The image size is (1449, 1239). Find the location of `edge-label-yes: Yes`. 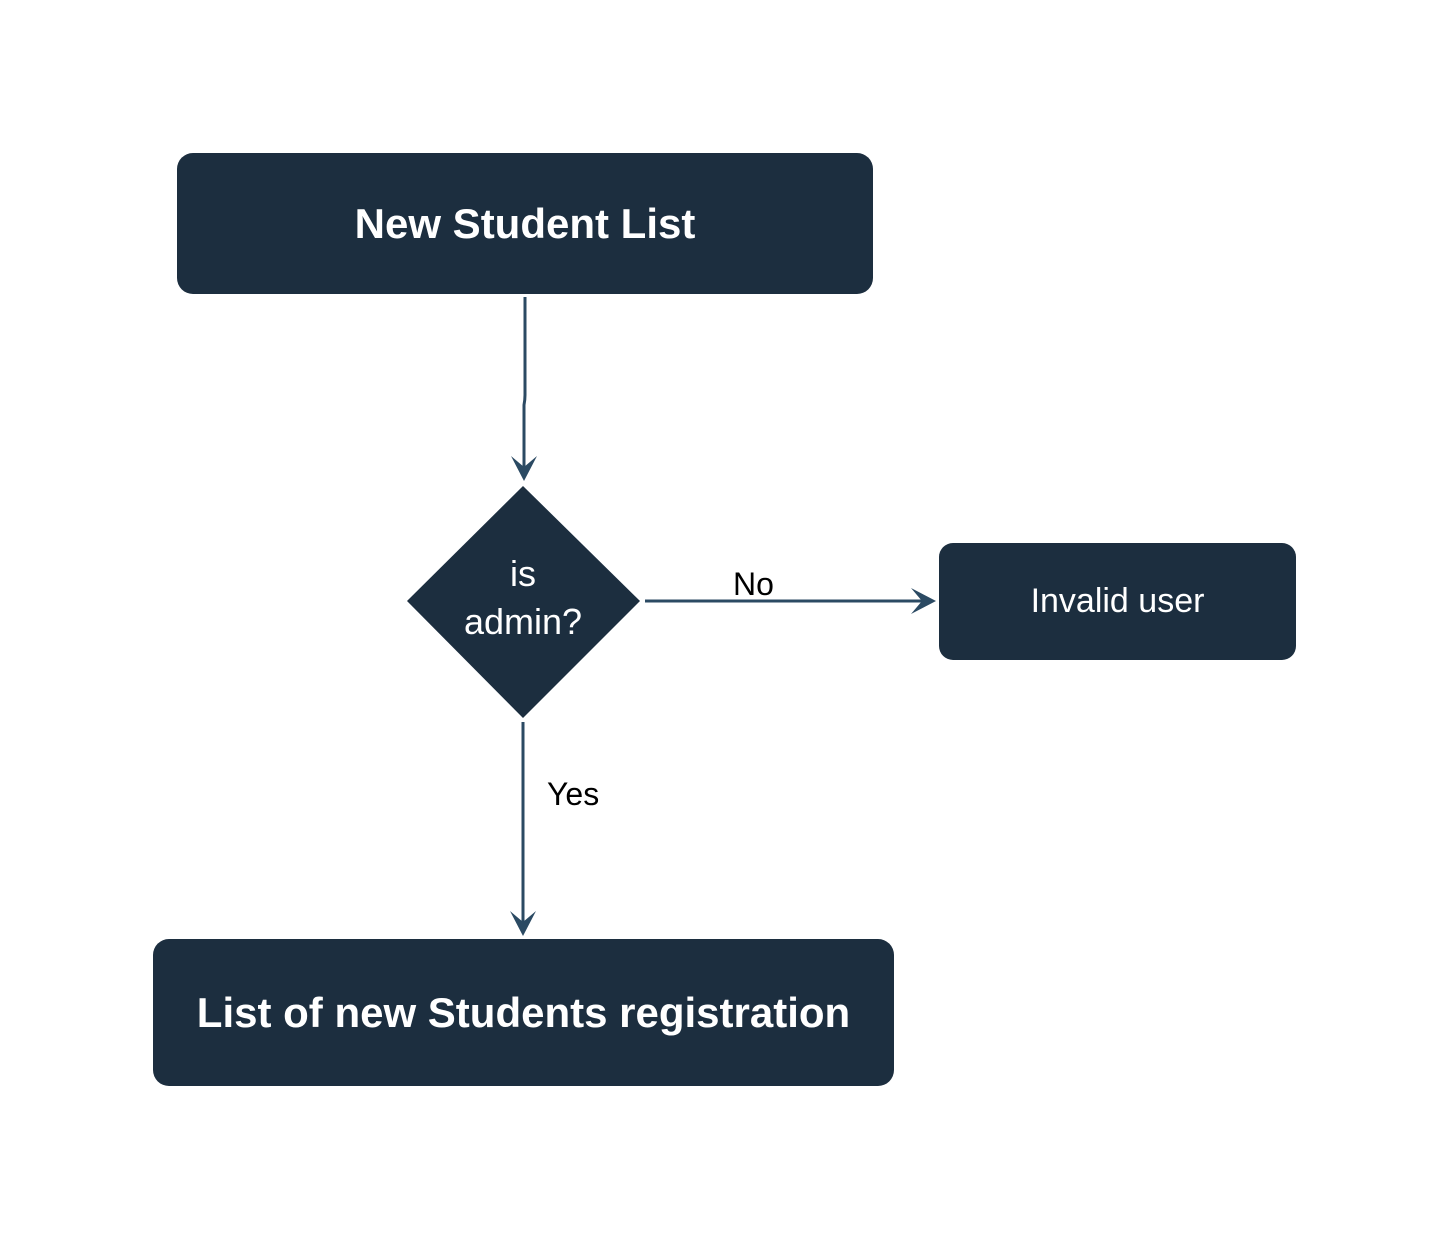

edge-label-yes: Yes is located at coordinates (573, 794).